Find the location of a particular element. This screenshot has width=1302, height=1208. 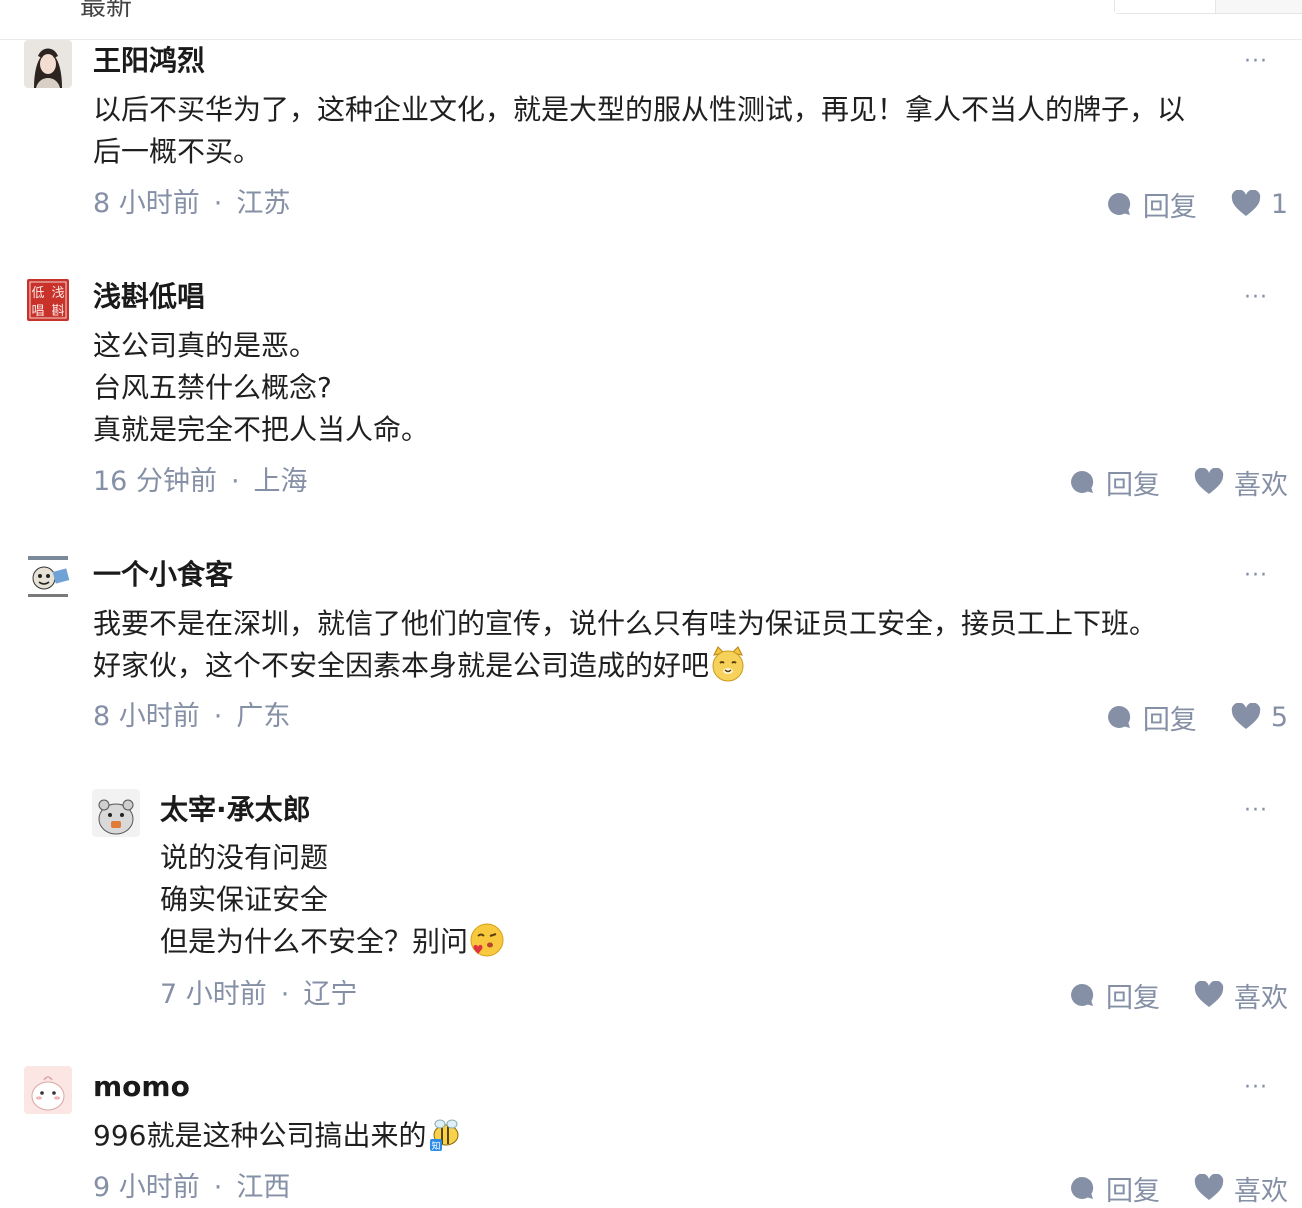

comment-actions: 回复 5 is located at coordinates (1196, 717).